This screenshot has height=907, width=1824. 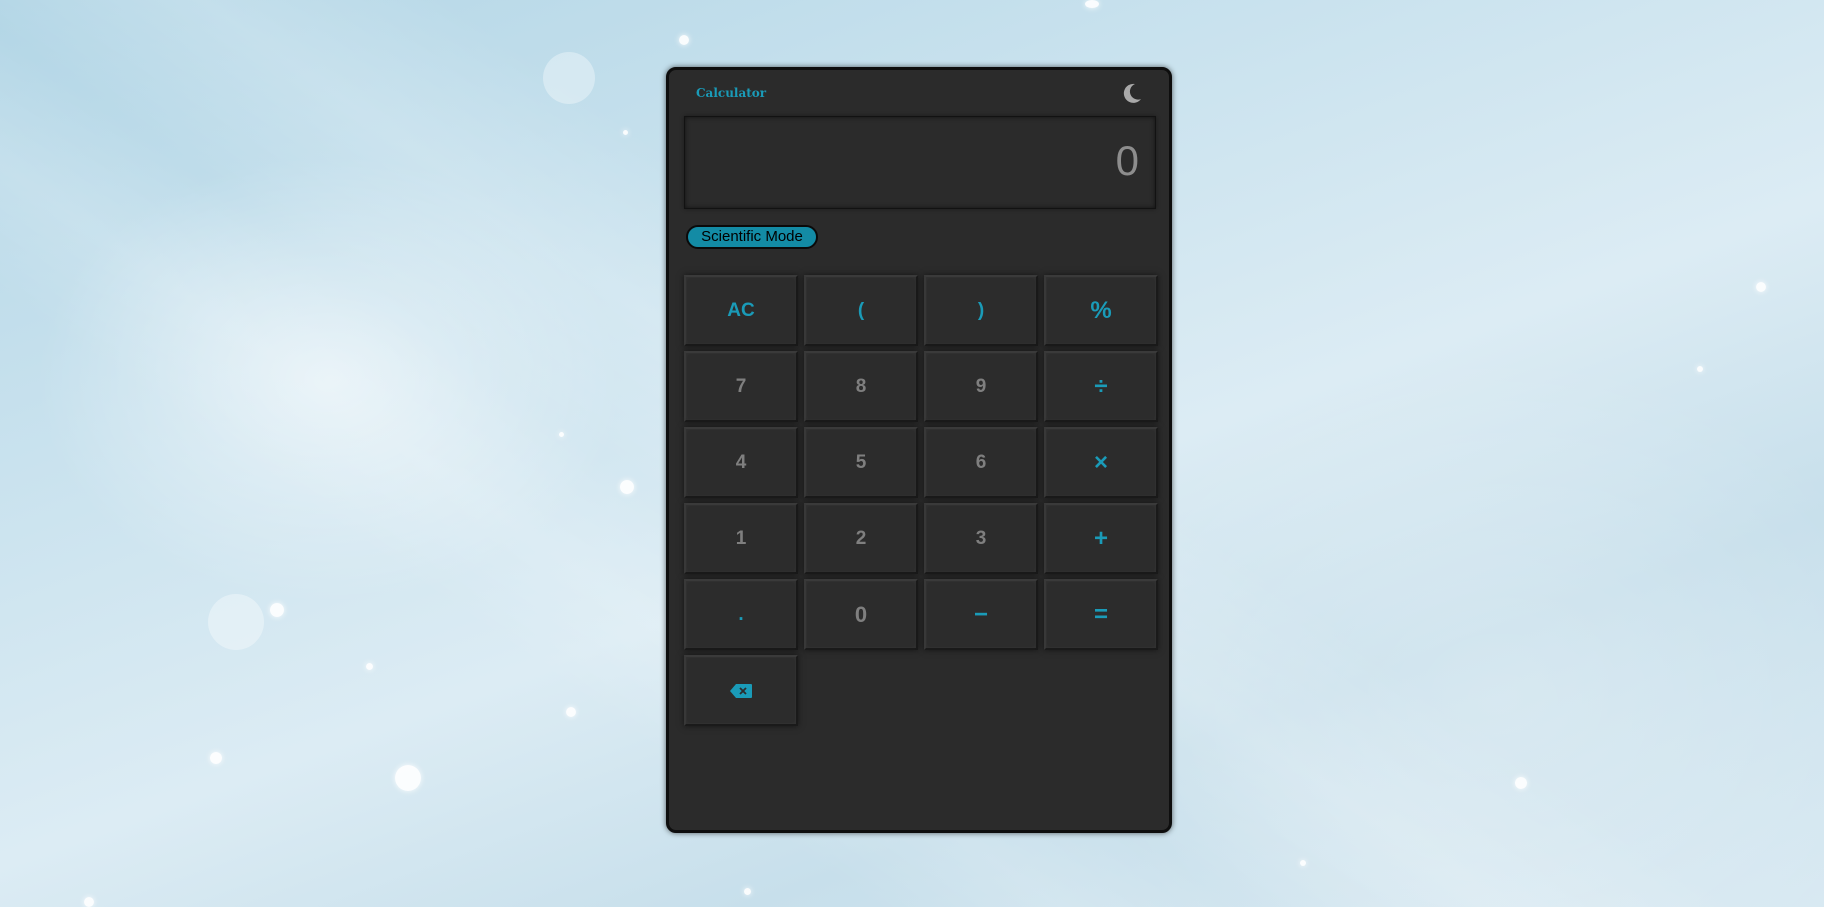 I want to click on digit-0-button: 0, so click(x=861, y=614).